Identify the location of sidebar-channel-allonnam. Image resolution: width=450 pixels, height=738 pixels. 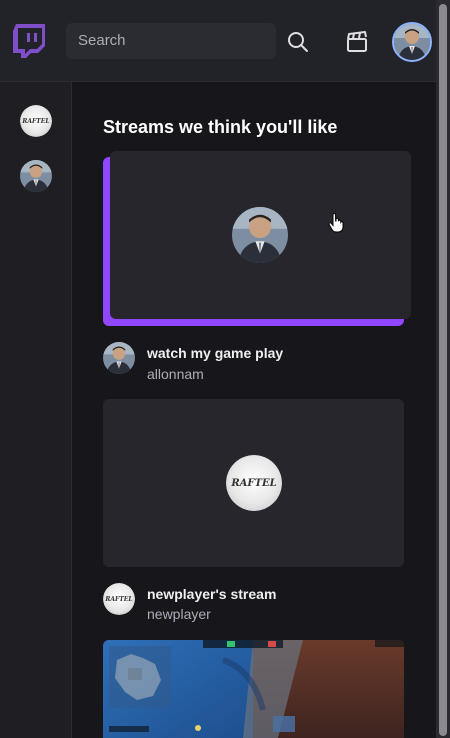
(36, 176).